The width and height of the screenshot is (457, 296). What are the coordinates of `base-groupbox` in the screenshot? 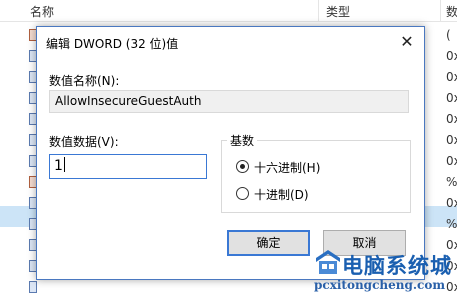 It's located at (316, 176).